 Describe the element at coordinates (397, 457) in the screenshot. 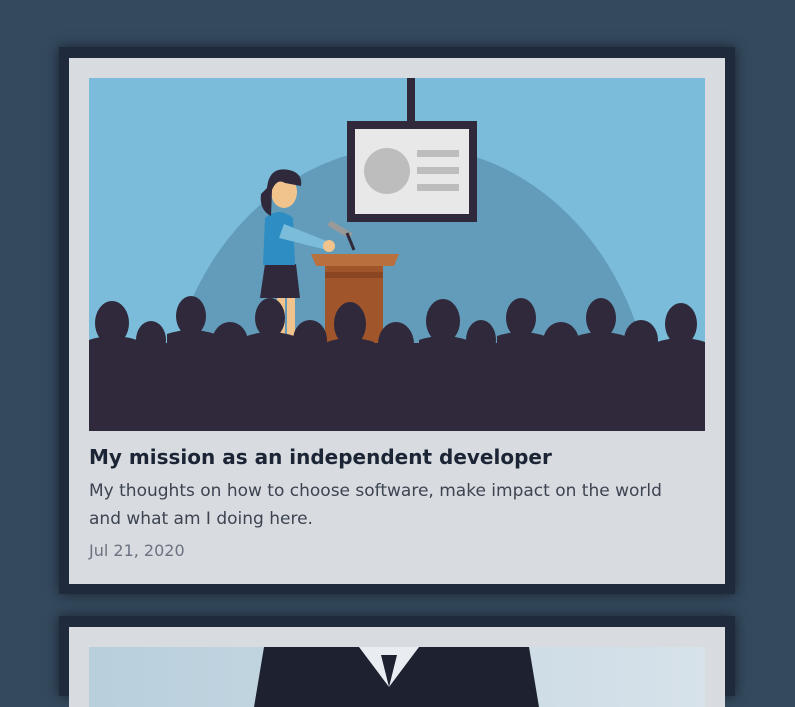

I see `post-title: My mission as an independent developer` at that location.